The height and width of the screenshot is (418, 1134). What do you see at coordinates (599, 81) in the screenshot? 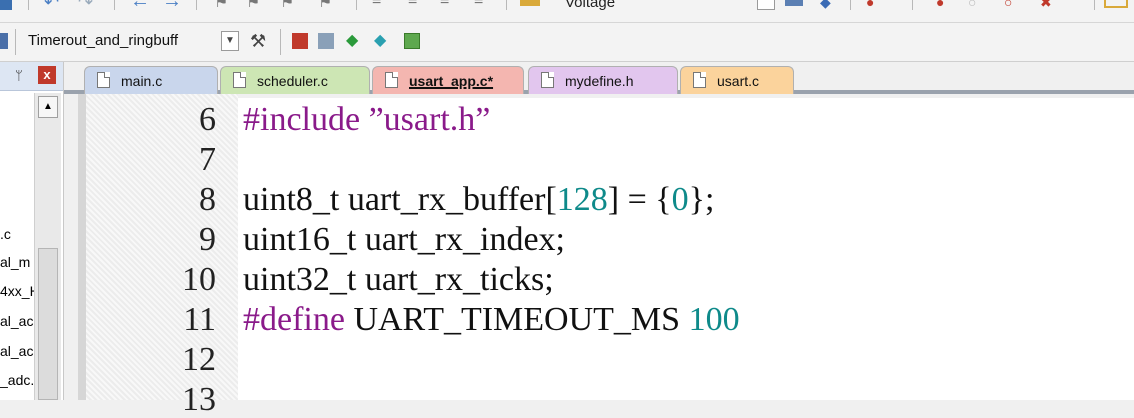
I see `tab-label: mydefine.h` at bounding box center [599, 81].